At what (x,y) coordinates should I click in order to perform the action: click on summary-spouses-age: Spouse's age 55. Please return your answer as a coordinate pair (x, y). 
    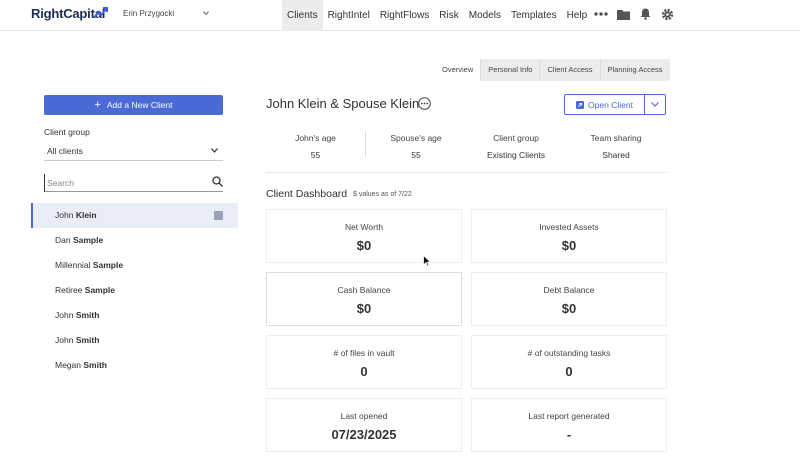
    Looking at the image, I should click on (416, 151).